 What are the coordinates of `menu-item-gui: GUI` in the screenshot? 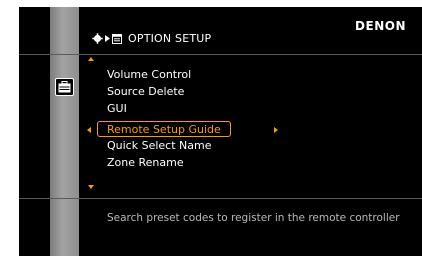 It's located at (117, 109).